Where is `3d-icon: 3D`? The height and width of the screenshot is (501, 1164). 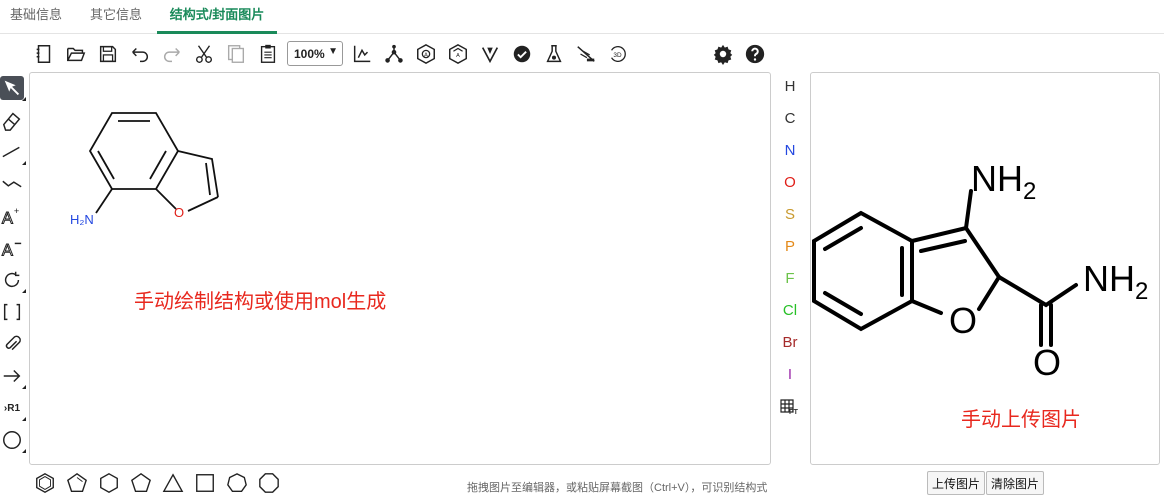
3d-icon: 3D is located at coordinates (618, 54).